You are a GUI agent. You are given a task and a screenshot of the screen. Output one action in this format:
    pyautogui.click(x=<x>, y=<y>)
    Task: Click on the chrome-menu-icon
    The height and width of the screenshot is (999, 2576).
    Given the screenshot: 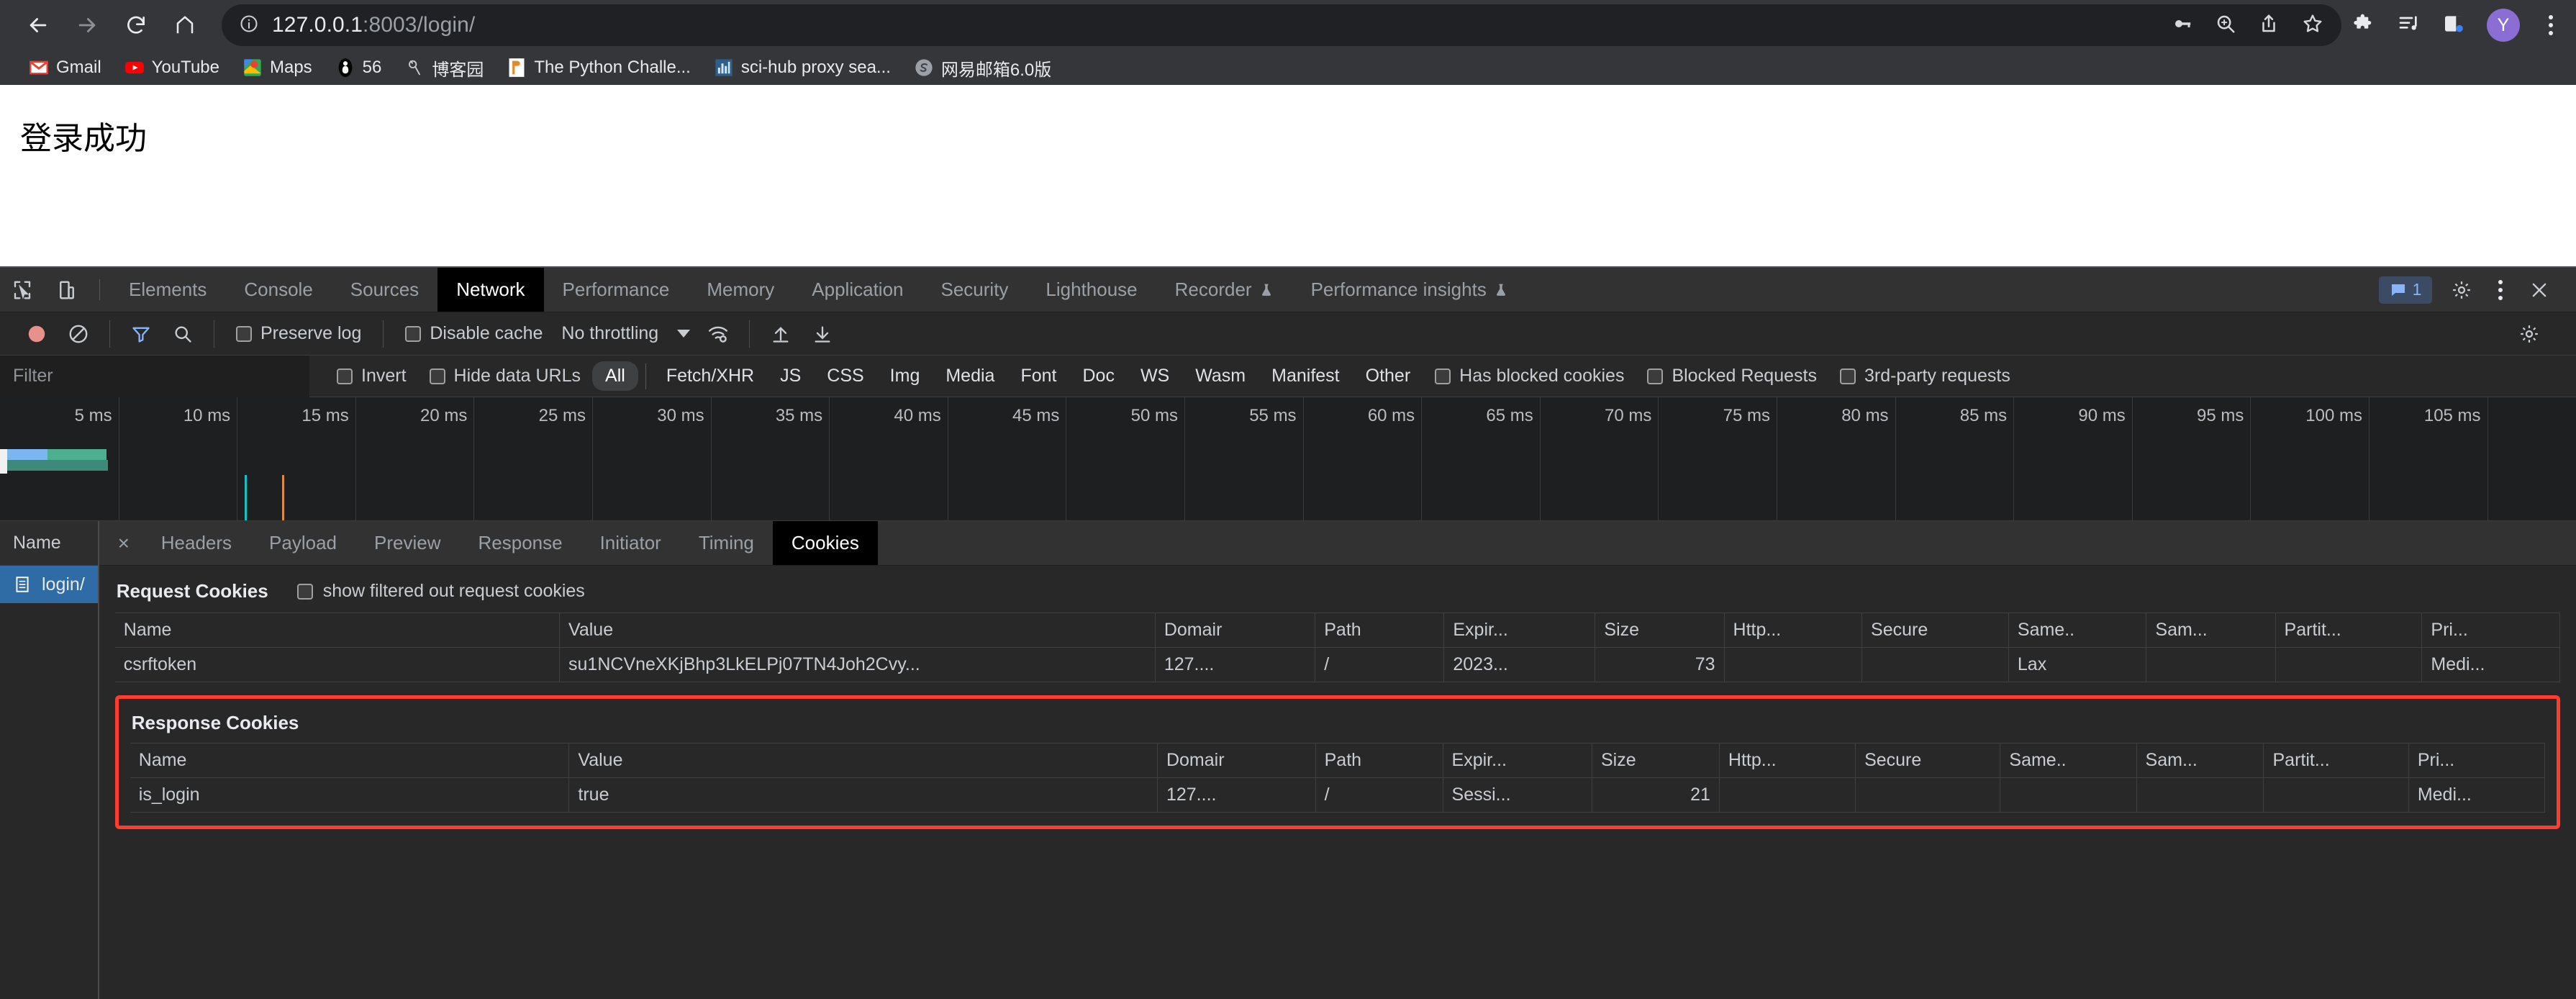 What is the action you would take?
    pyautogui.click(x=2550, y=25)
    